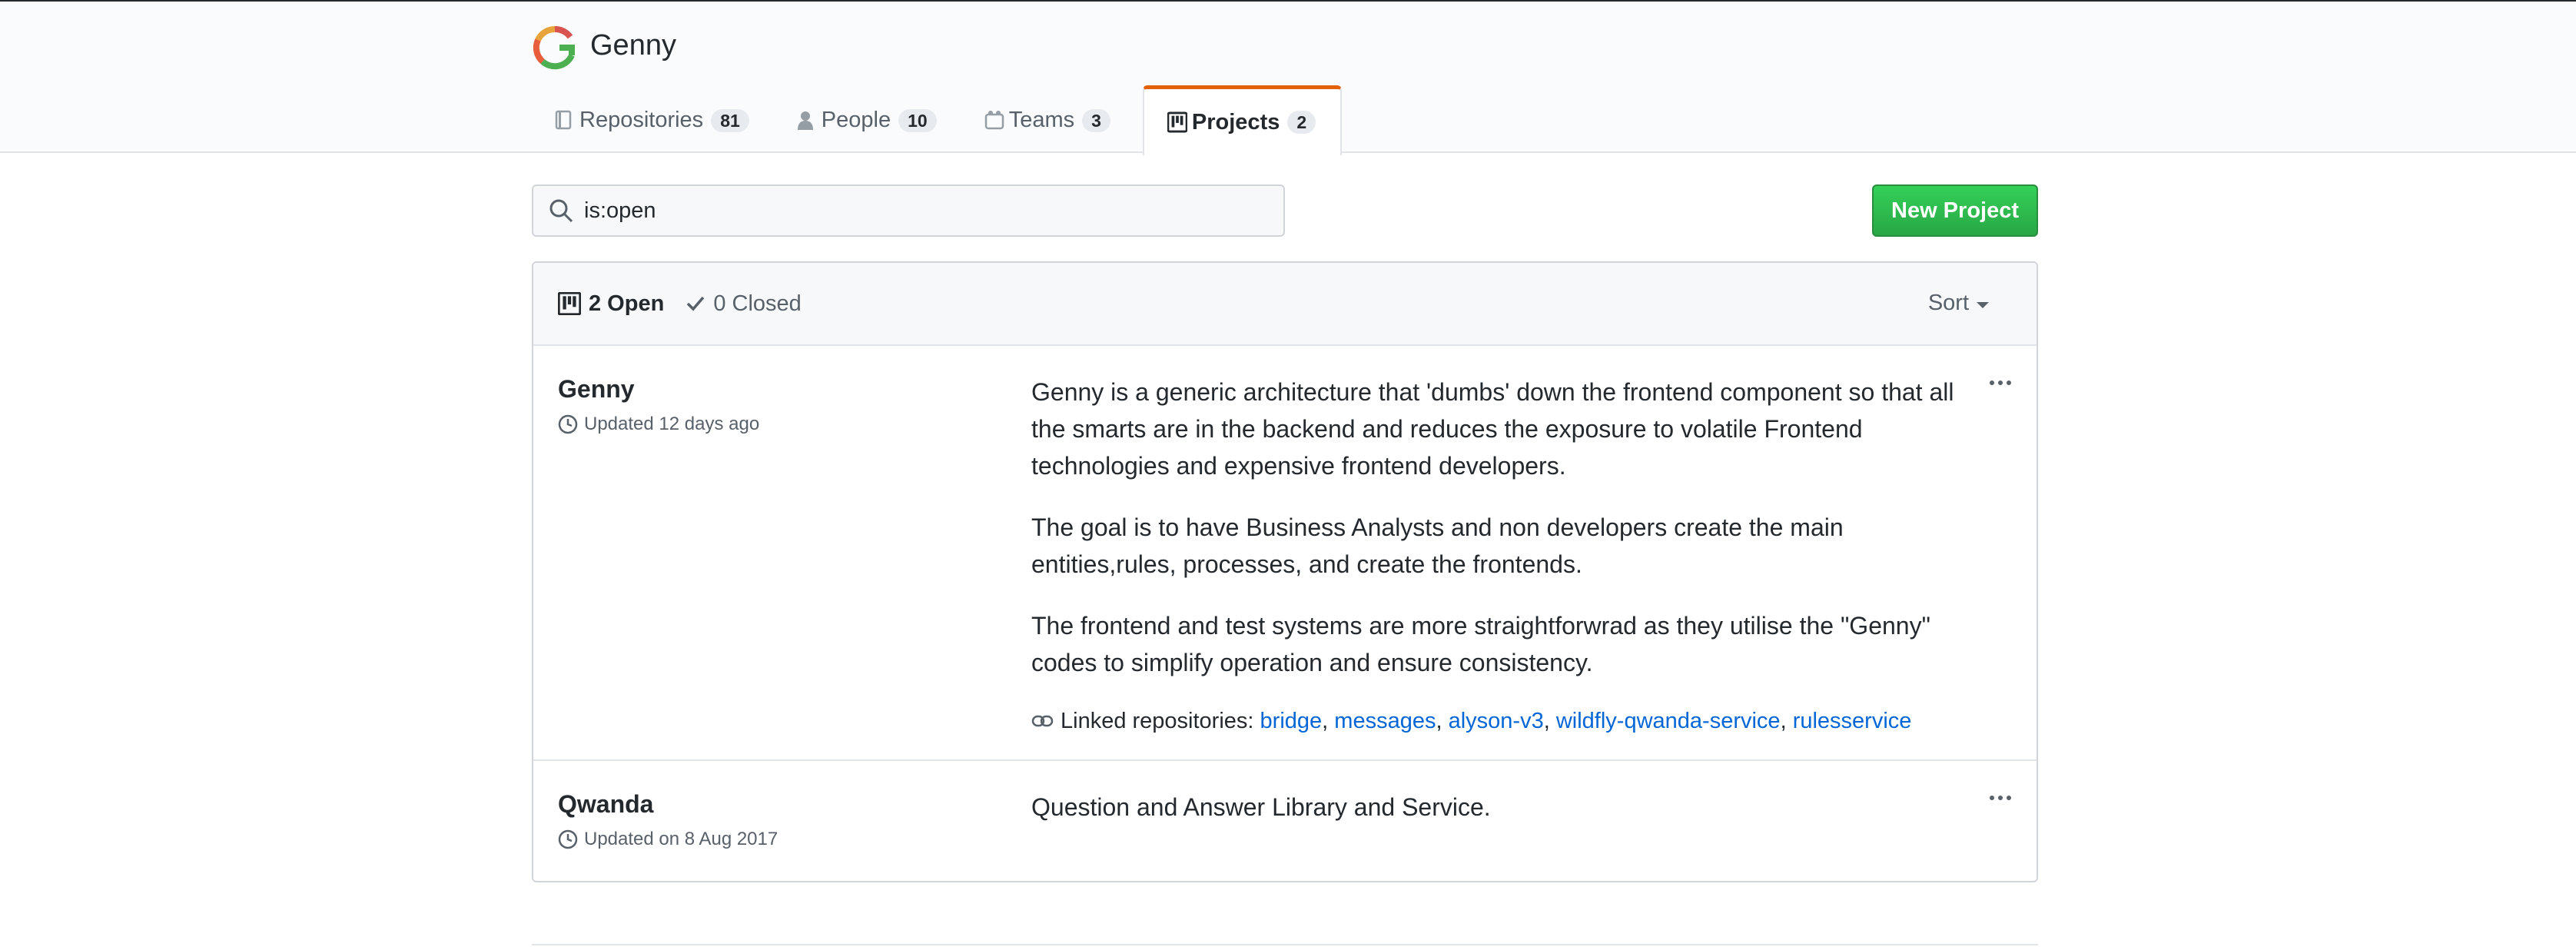 This screenshot has width=2576, height=947. I want to click on tab-repositories: Repositories 81, so click(653, 121).